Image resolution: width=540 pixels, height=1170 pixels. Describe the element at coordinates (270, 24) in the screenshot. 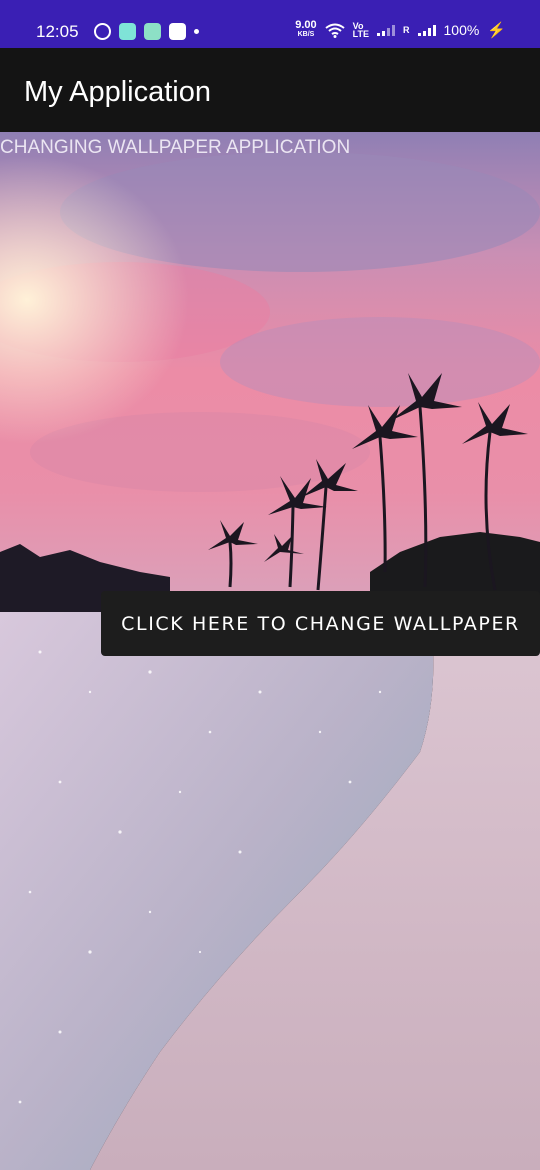

I see `status-bar: 12:05 9.00 KB/S Vo LTE R 100% ⚡` at that location.